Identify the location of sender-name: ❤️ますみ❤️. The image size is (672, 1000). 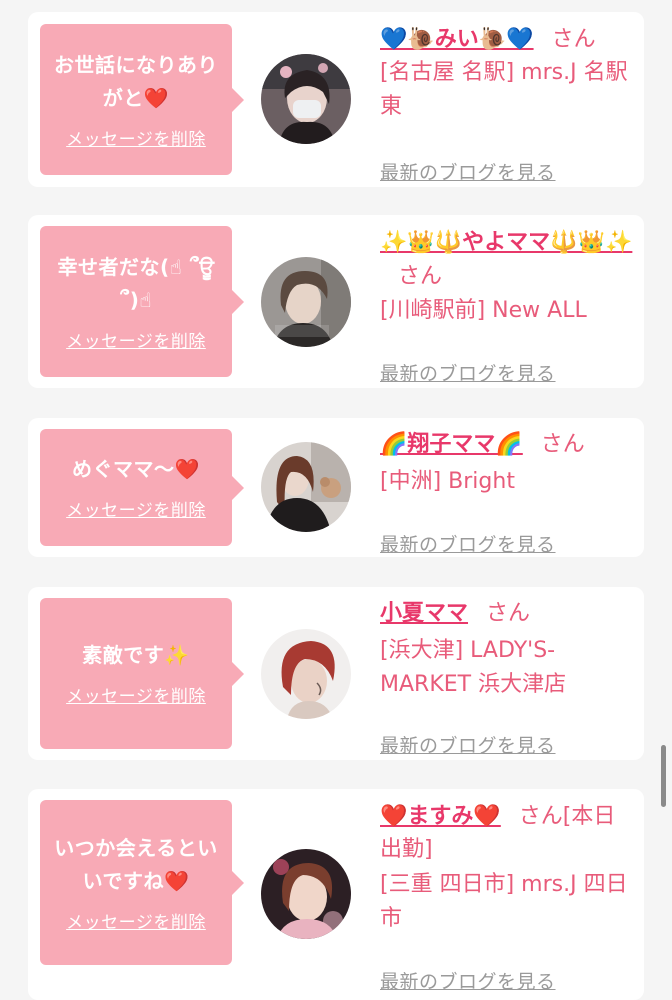
(440, 816).